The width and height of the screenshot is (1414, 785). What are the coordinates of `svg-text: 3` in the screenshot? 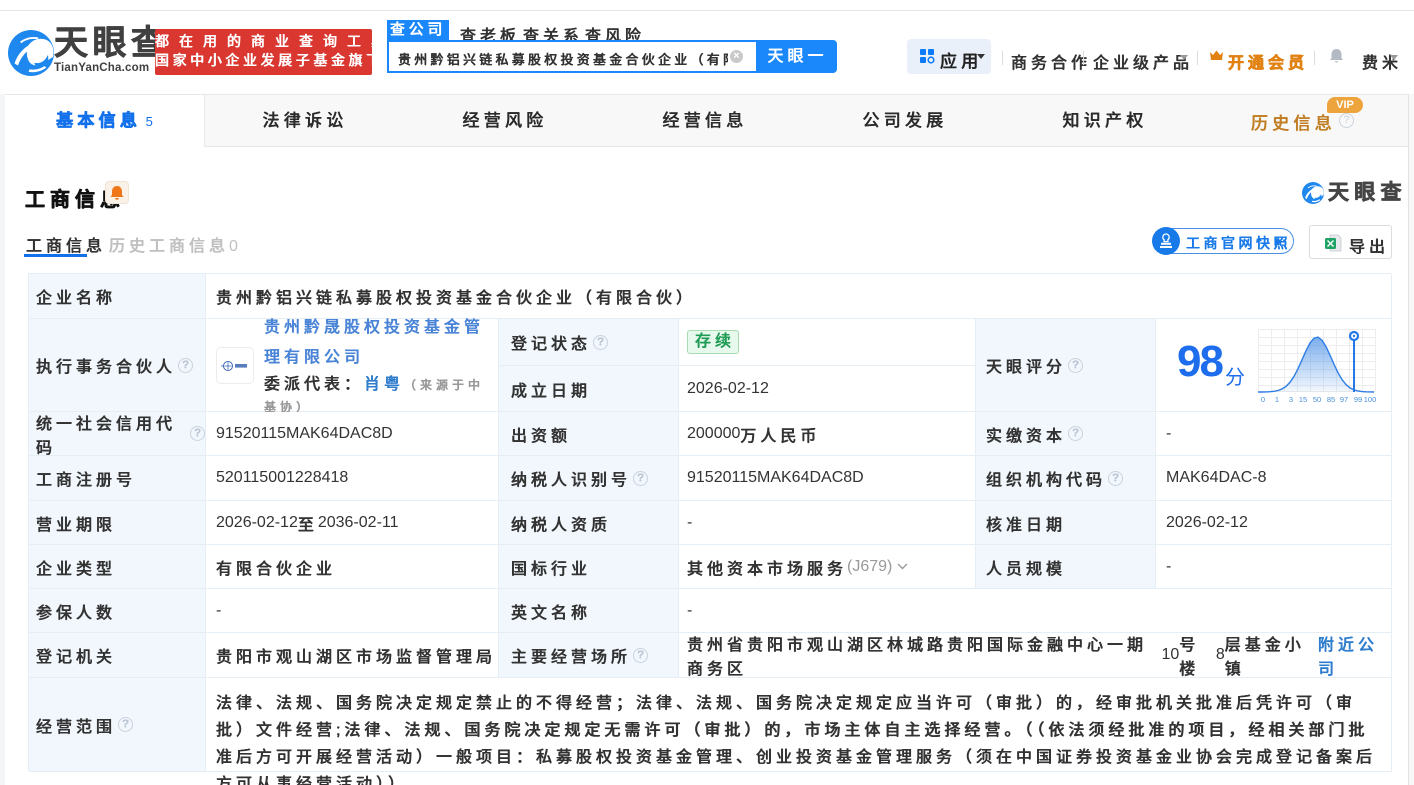 It's located at (1291, 399).